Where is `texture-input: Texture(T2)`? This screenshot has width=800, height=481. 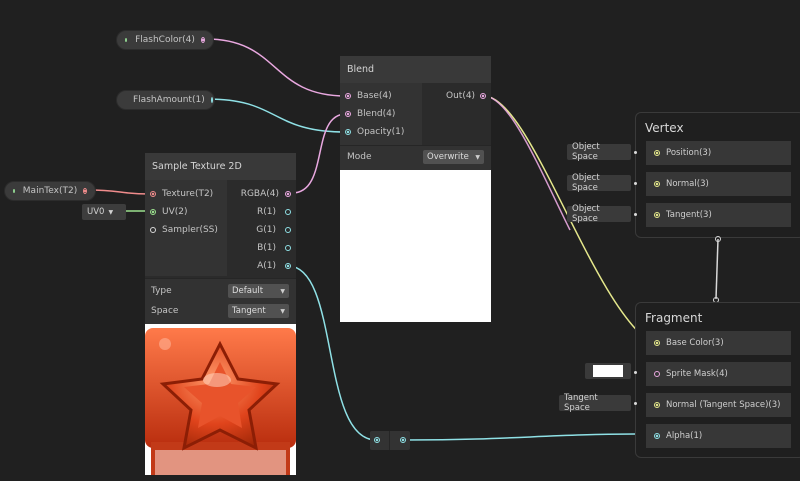
texture-input: Texture(T2) is located at coordinates (181, 194).